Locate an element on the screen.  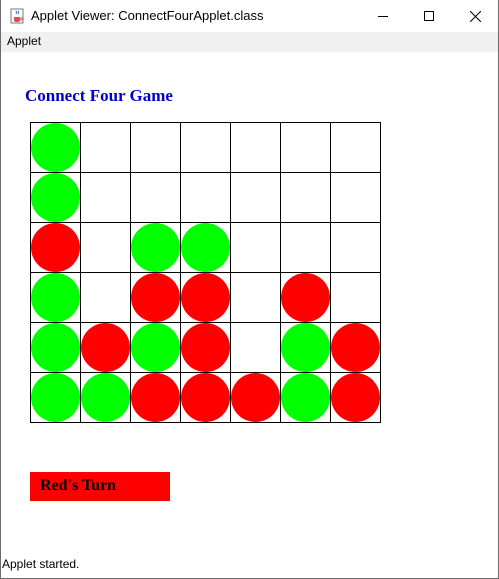
board-cell-r0-c3 is located at coordinates (205, 147).